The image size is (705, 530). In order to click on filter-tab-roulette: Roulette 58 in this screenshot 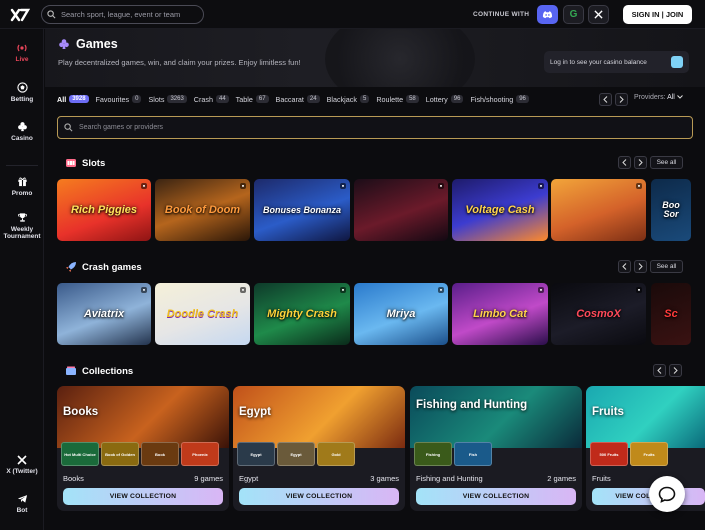, I will do `click(397, 99)`.